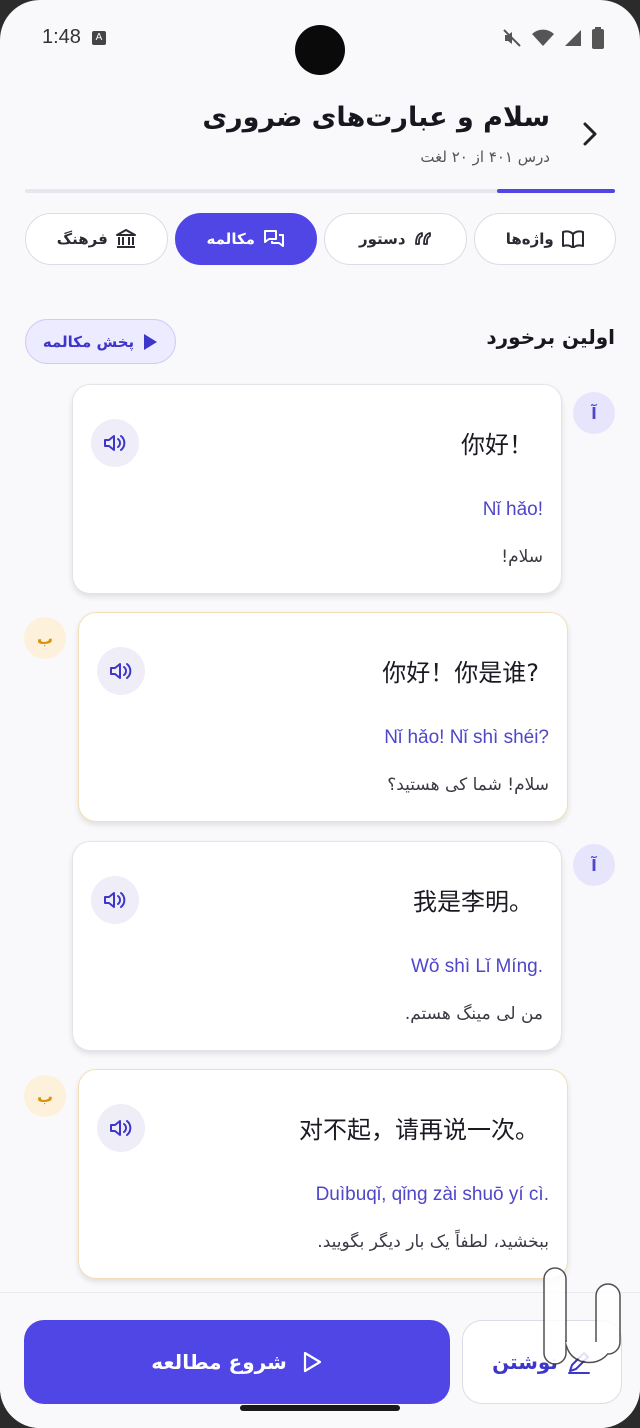  Describe the element at coordinates (582, 1316) in the screenshot. I see `store-watermark-logo` at that location.